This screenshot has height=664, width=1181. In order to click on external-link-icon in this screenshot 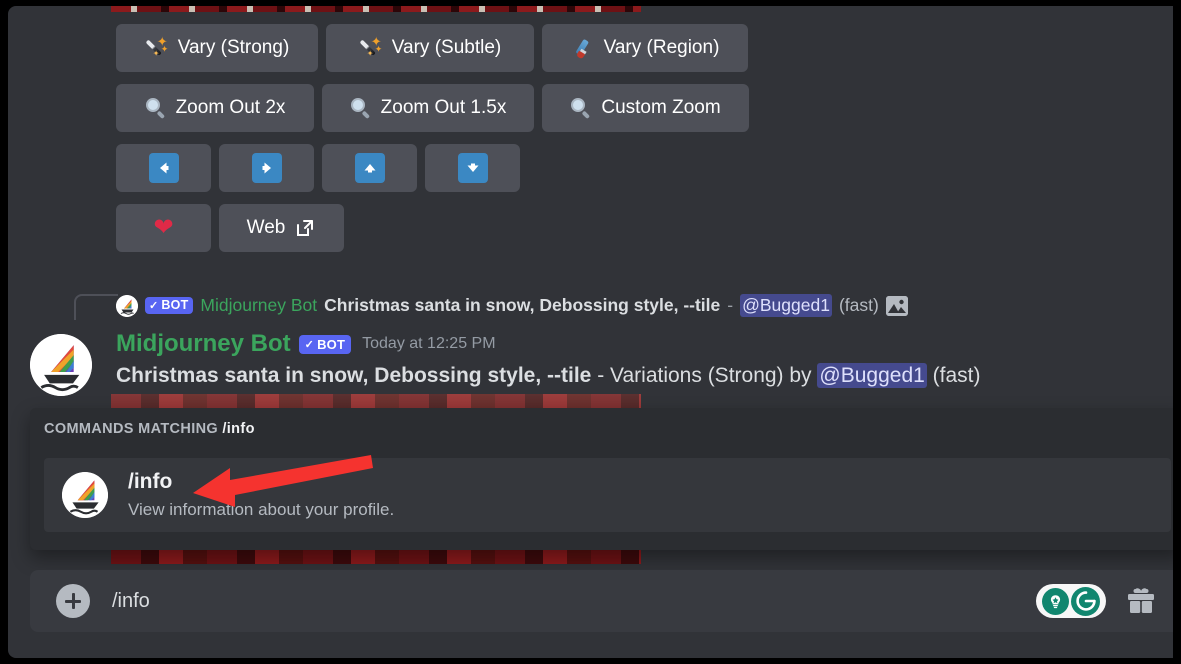, I will do `click(305, 228)`.